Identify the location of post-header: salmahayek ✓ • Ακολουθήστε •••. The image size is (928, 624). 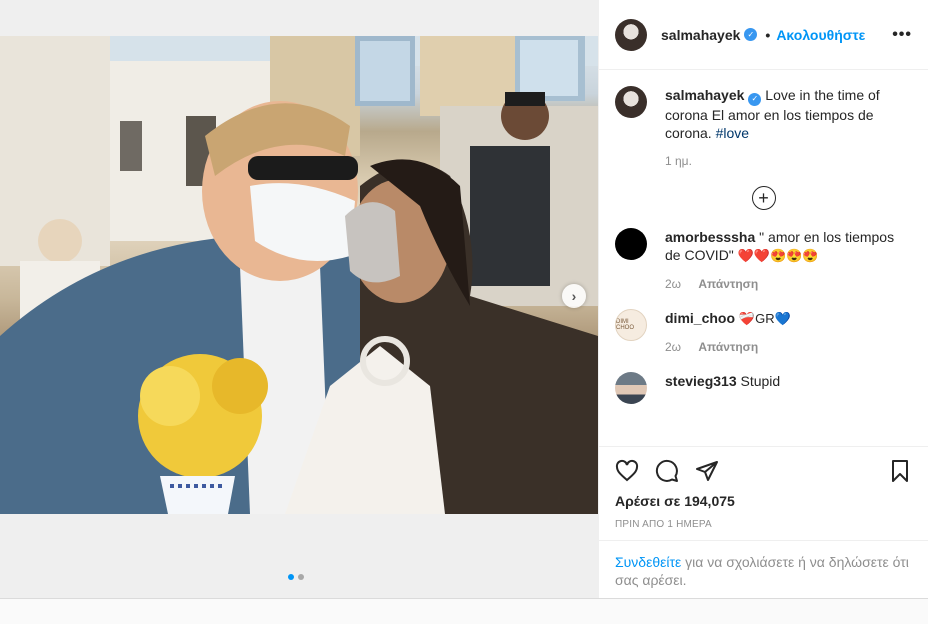
(763, 35).